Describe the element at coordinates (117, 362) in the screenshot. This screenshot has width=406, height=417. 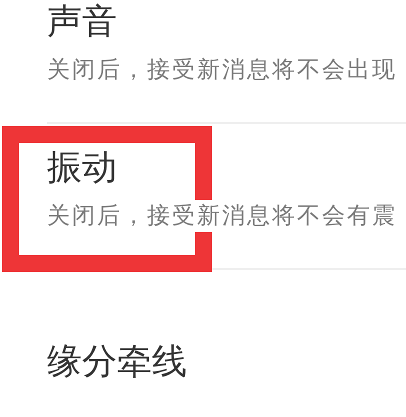
I see `setting-title: 缘分牵线` at that location.